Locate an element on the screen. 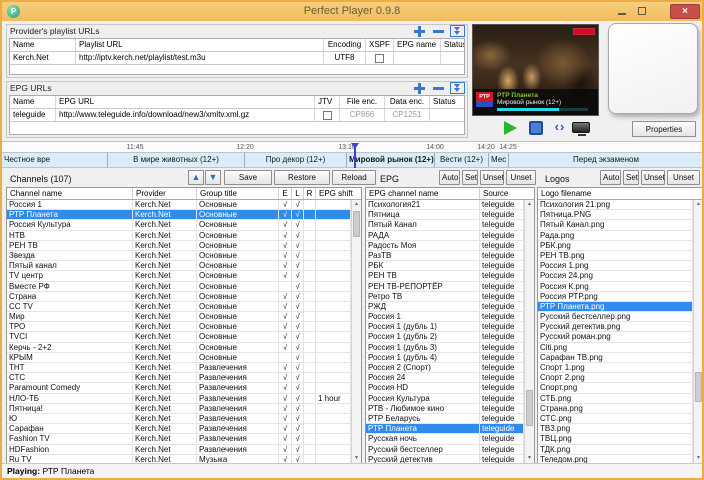 This screenshot has width=704, height=480. logo-row: Рада.png is located at coordinates (615, 235).